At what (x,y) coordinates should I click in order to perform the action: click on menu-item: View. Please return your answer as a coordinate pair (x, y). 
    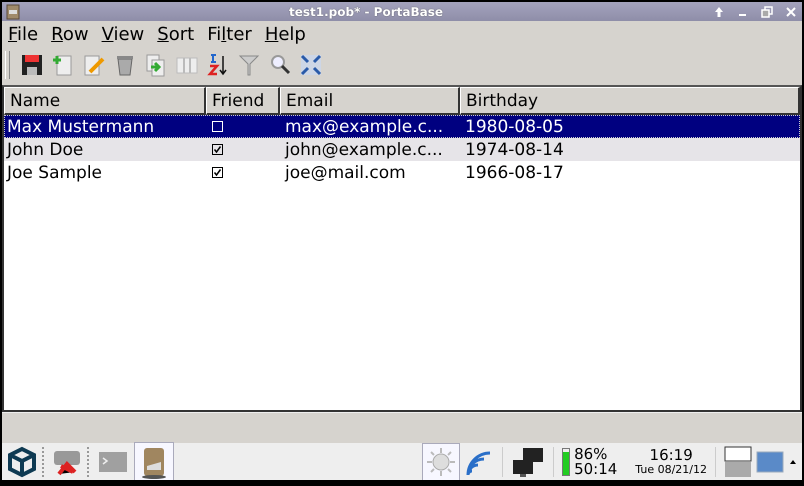
    Looking at the image, I should click on (123, 34).